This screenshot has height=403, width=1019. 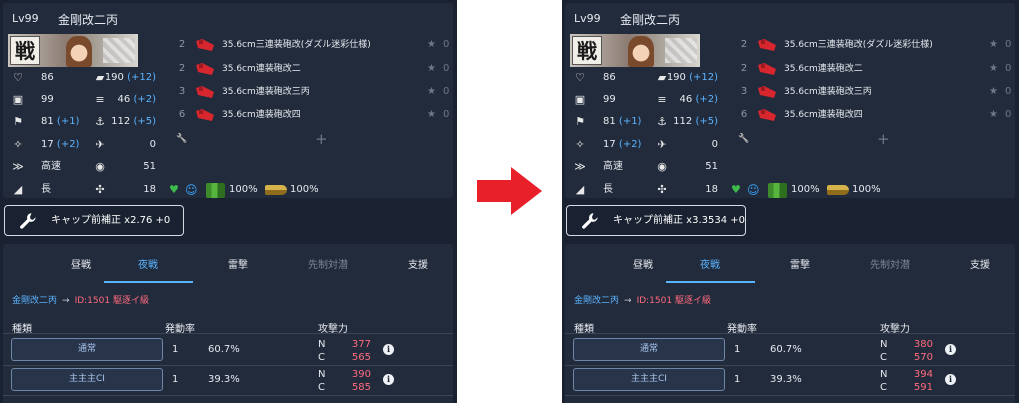 I want to click on condition-row: ♥ ☺ 100% 100%, so click(x=811, y=190).